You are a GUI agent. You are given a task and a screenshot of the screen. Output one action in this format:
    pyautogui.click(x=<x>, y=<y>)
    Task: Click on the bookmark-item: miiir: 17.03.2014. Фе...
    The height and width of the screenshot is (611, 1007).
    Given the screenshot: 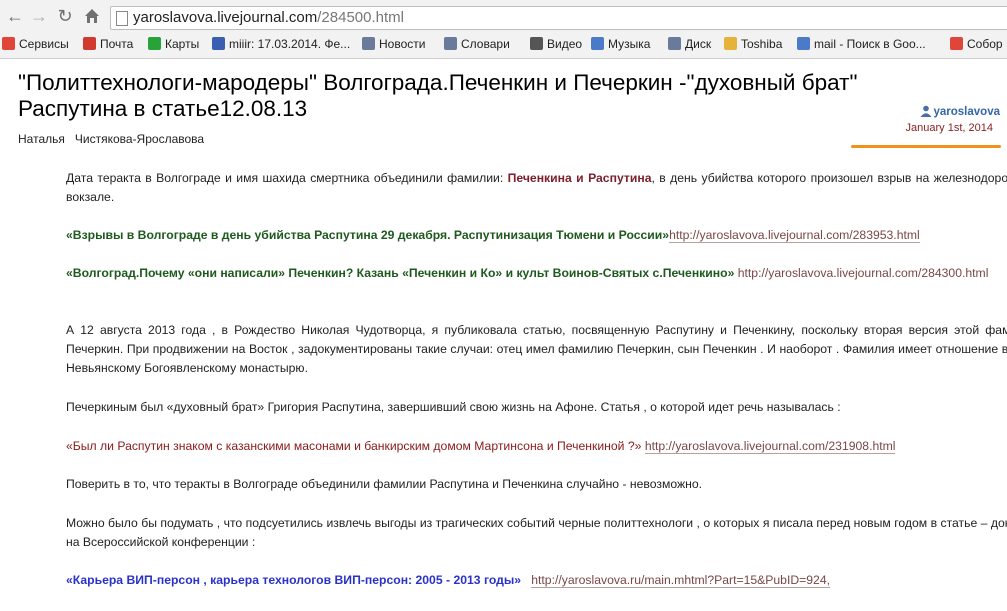 What is the action you would take?
    pyautogui.click(x=281, y=44)
    